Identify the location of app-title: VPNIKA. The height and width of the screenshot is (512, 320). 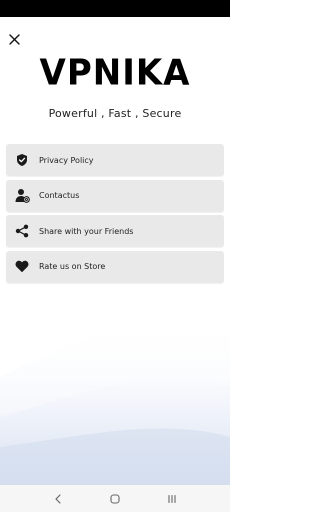
(115, 73).